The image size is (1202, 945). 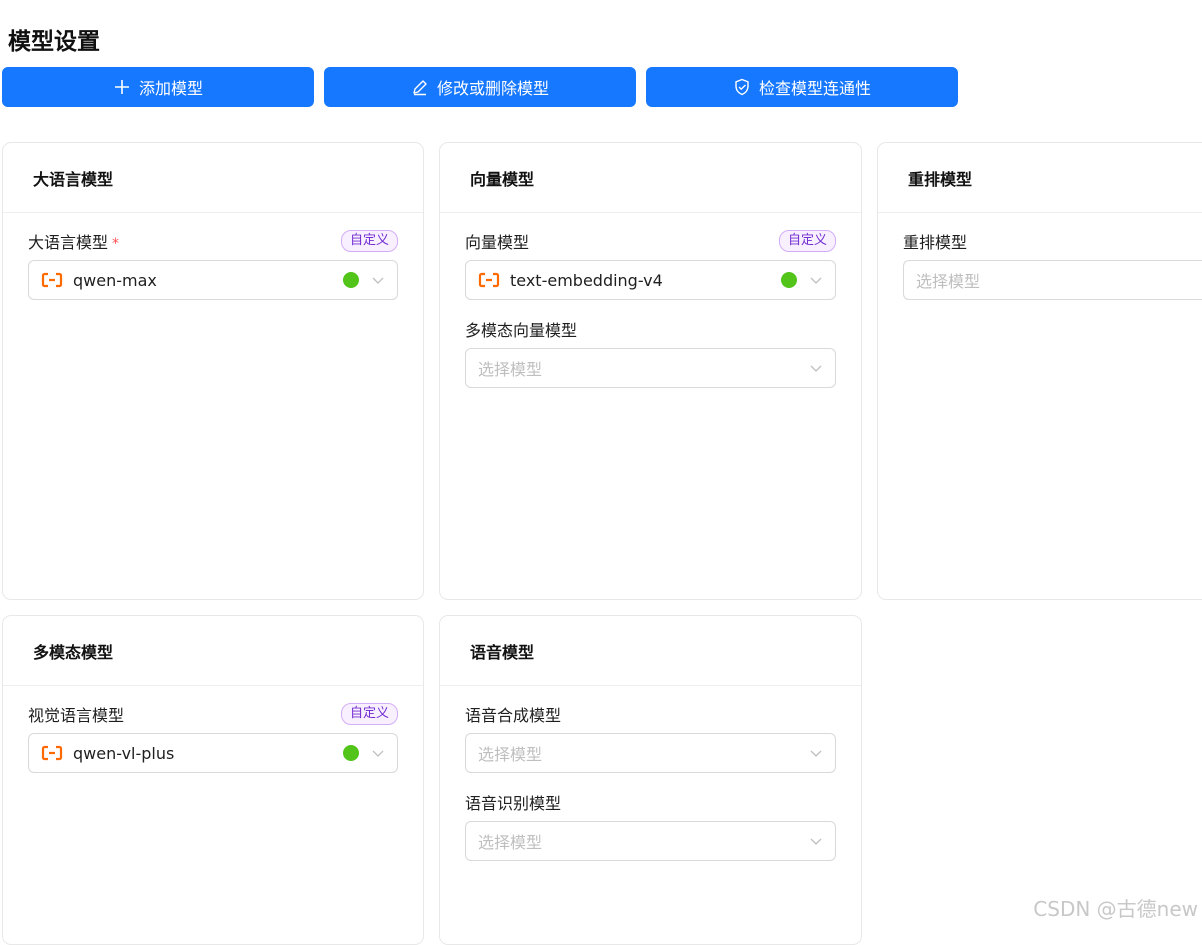 I want to click on plus-icon, so click(x=122, y=87).